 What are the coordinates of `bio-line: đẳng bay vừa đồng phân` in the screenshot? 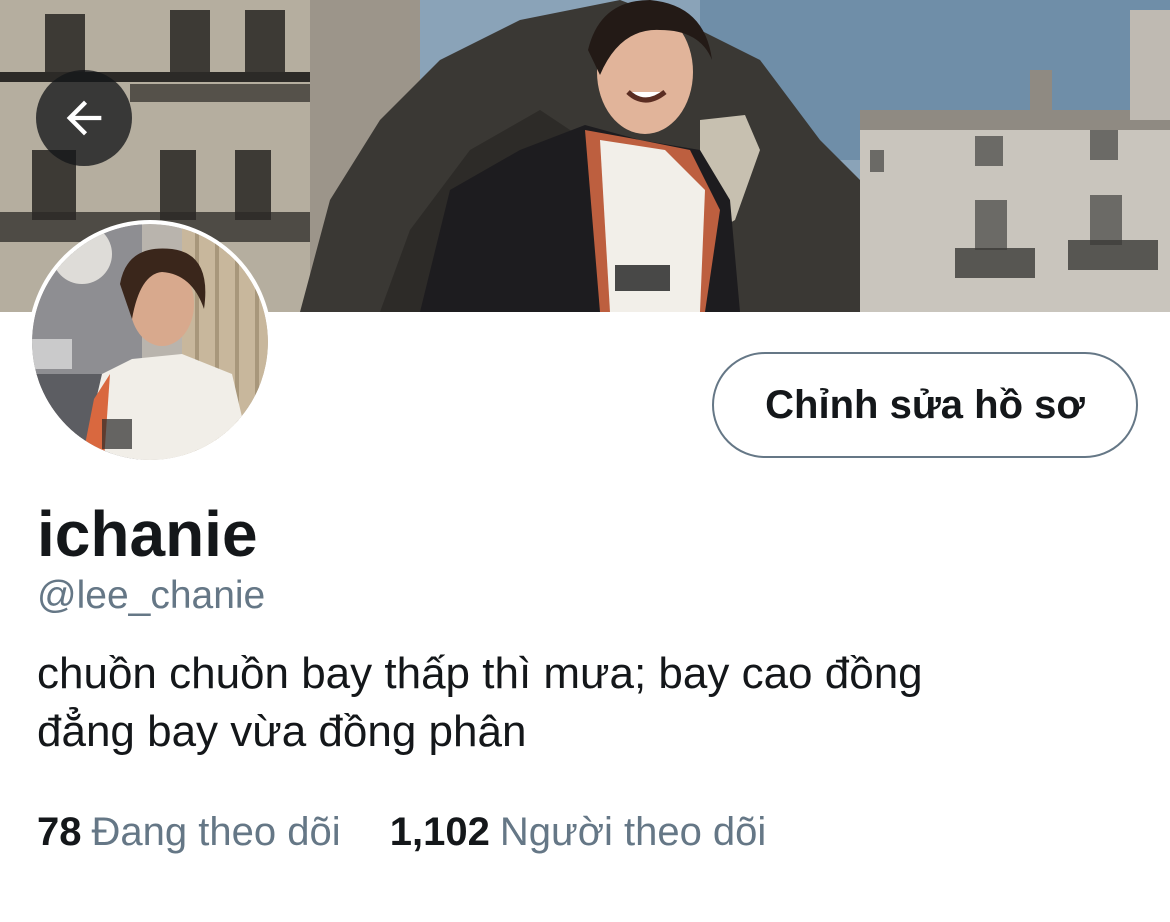 It's located at (282, 731).